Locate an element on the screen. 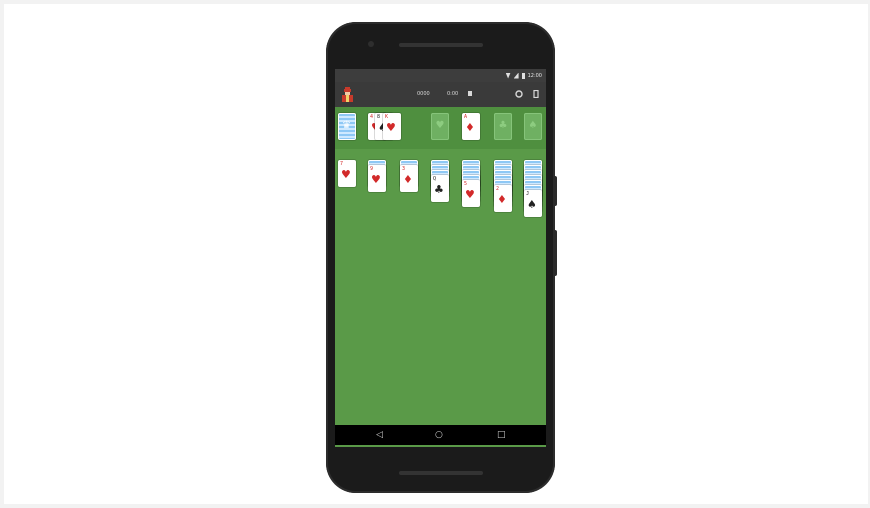 The image size is (870, 508). tableau-top-card: 2 ♦ is located at coordinates (503, 198).